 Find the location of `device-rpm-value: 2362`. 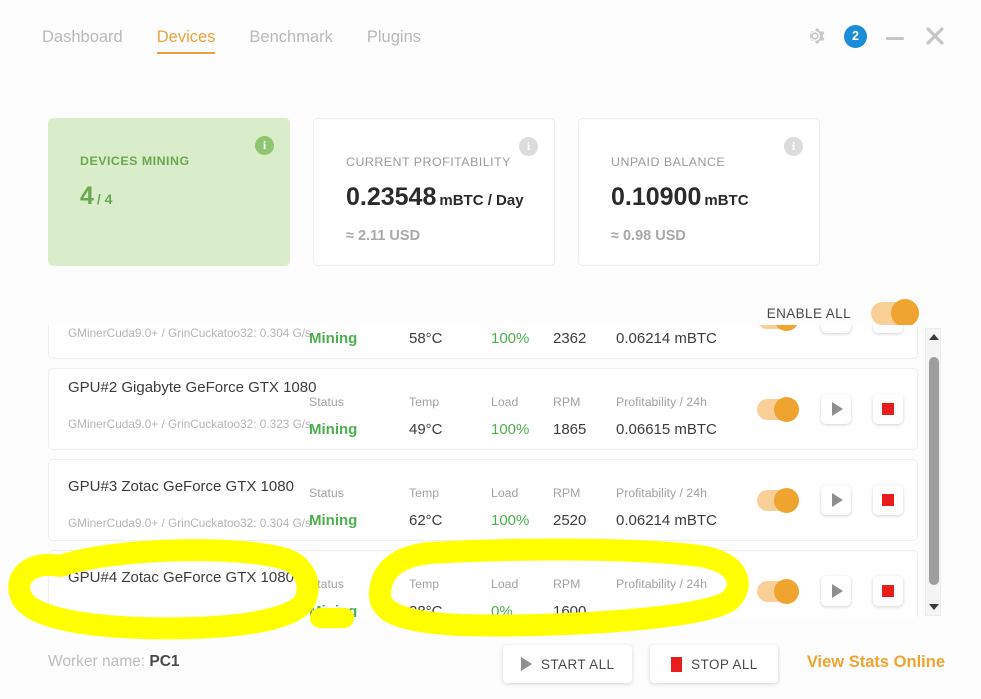

device-rpm-value: 2362 is located at coordinates (570, 338).